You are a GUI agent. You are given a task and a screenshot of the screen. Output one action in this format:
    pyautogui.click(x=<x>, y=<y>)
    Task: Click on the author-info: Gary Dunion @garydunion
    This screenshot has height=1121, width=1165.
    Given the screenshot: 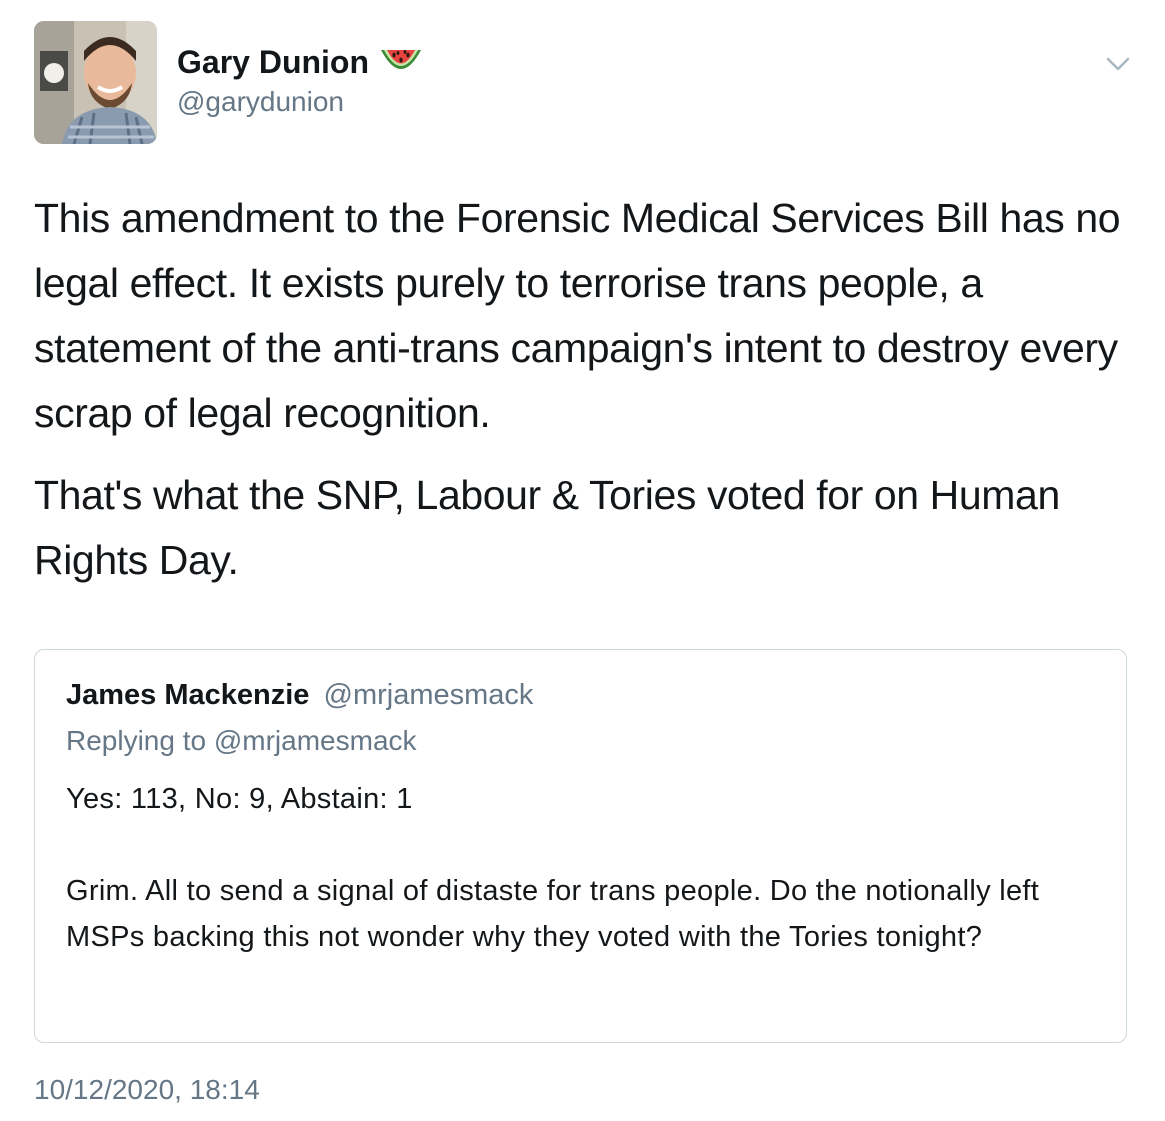 What is the action you would take?
    pyautogui.click(x=300, y=81)
    